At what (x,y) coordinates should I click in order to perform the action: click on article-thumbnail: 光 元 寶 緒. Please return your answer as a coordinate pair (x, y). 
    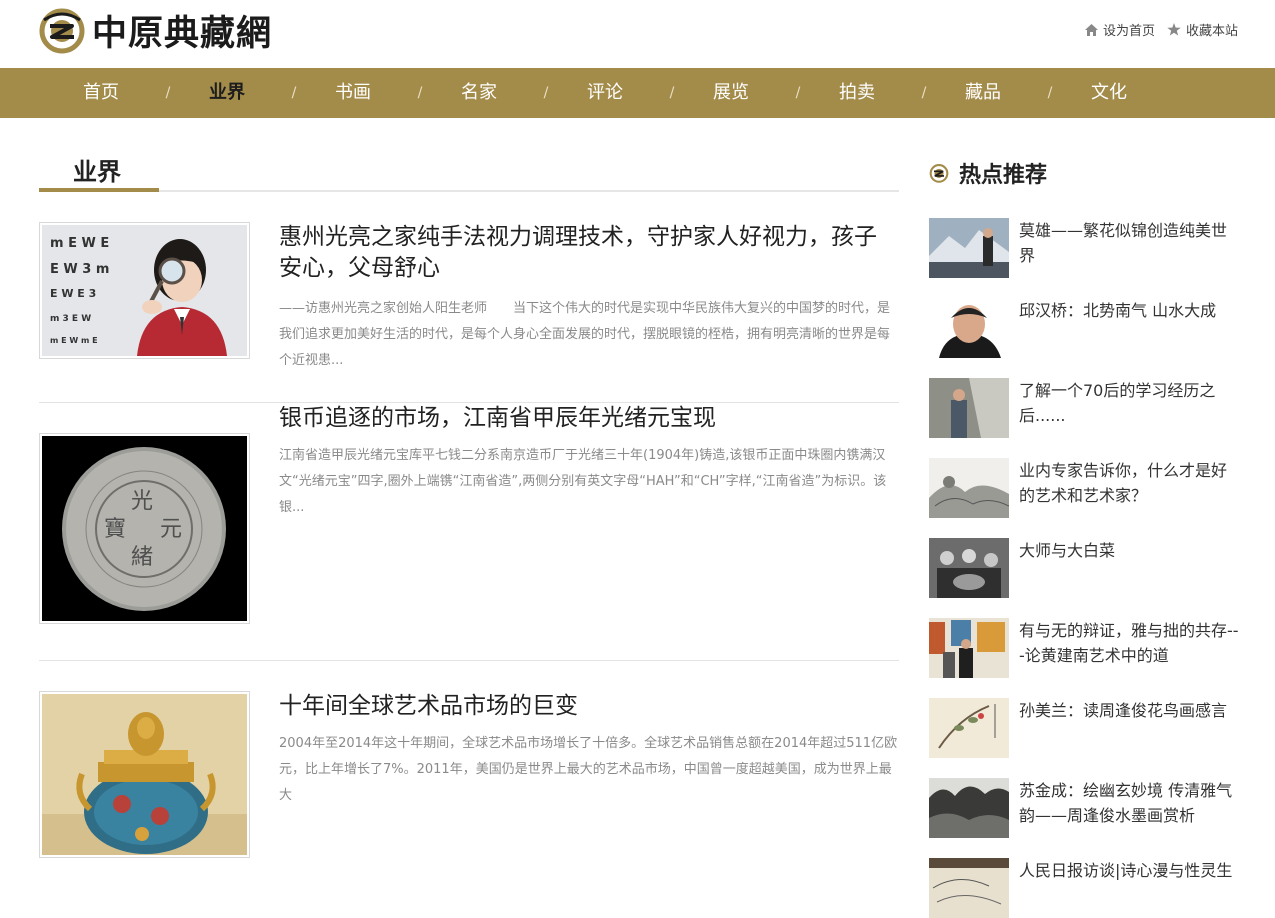
    Looking at the image, I should click on (144, 528).